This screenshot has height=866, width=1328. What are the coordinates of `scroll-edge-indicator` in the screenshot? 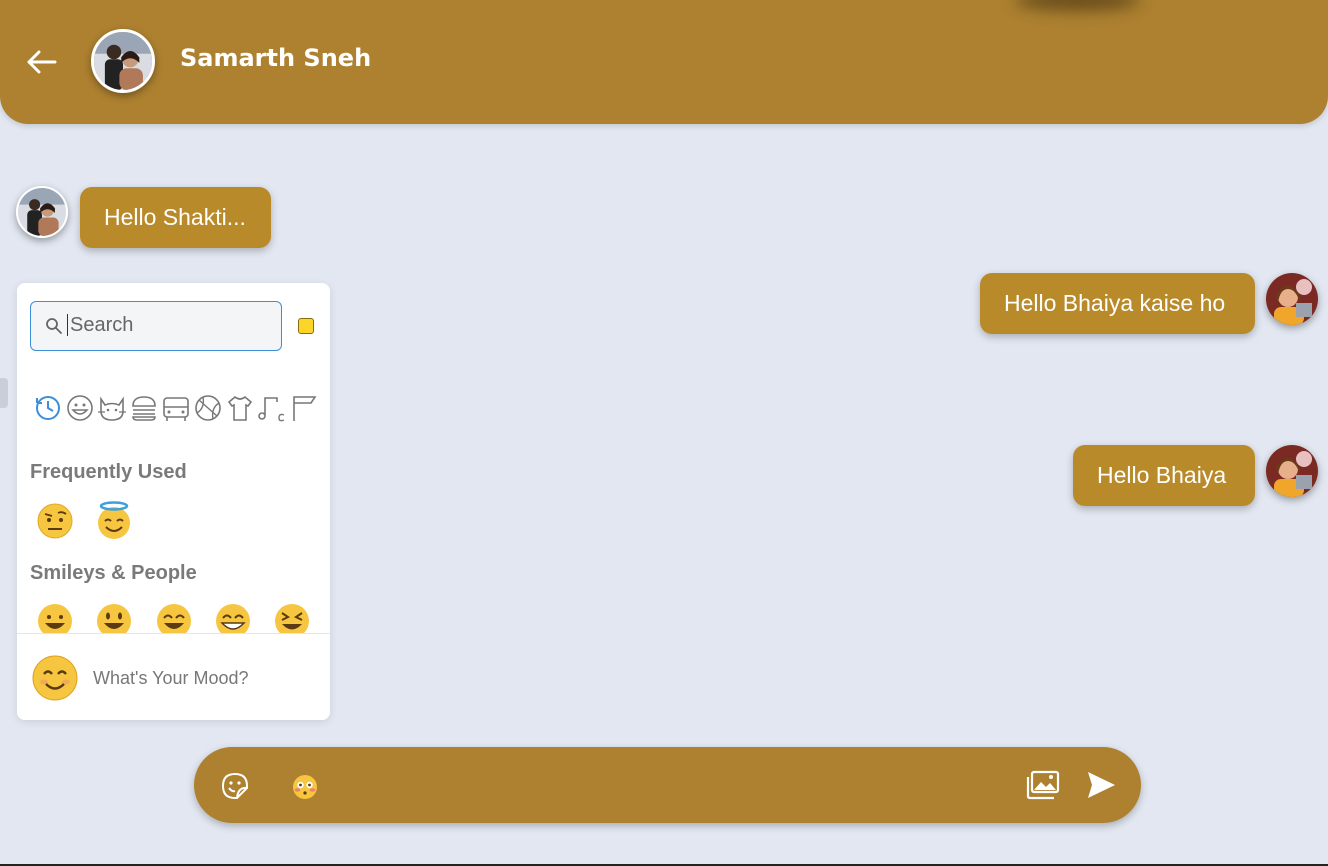 It's located at (4, 393).